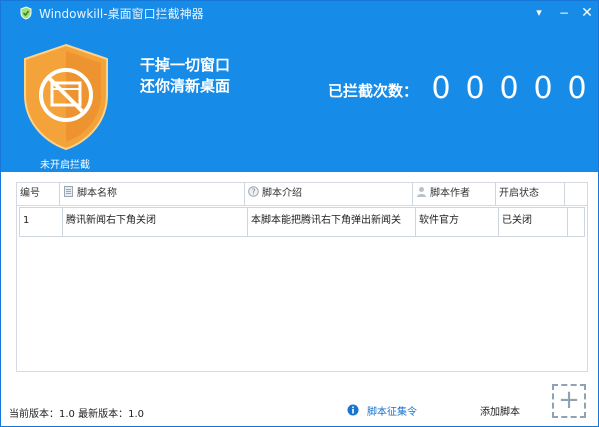 Image resolution: width=599 pixels, height=427 pixels. Describe the element at coordinates (97, 193) in the screenshot. I see `column-label: 脚本名称` at that location.